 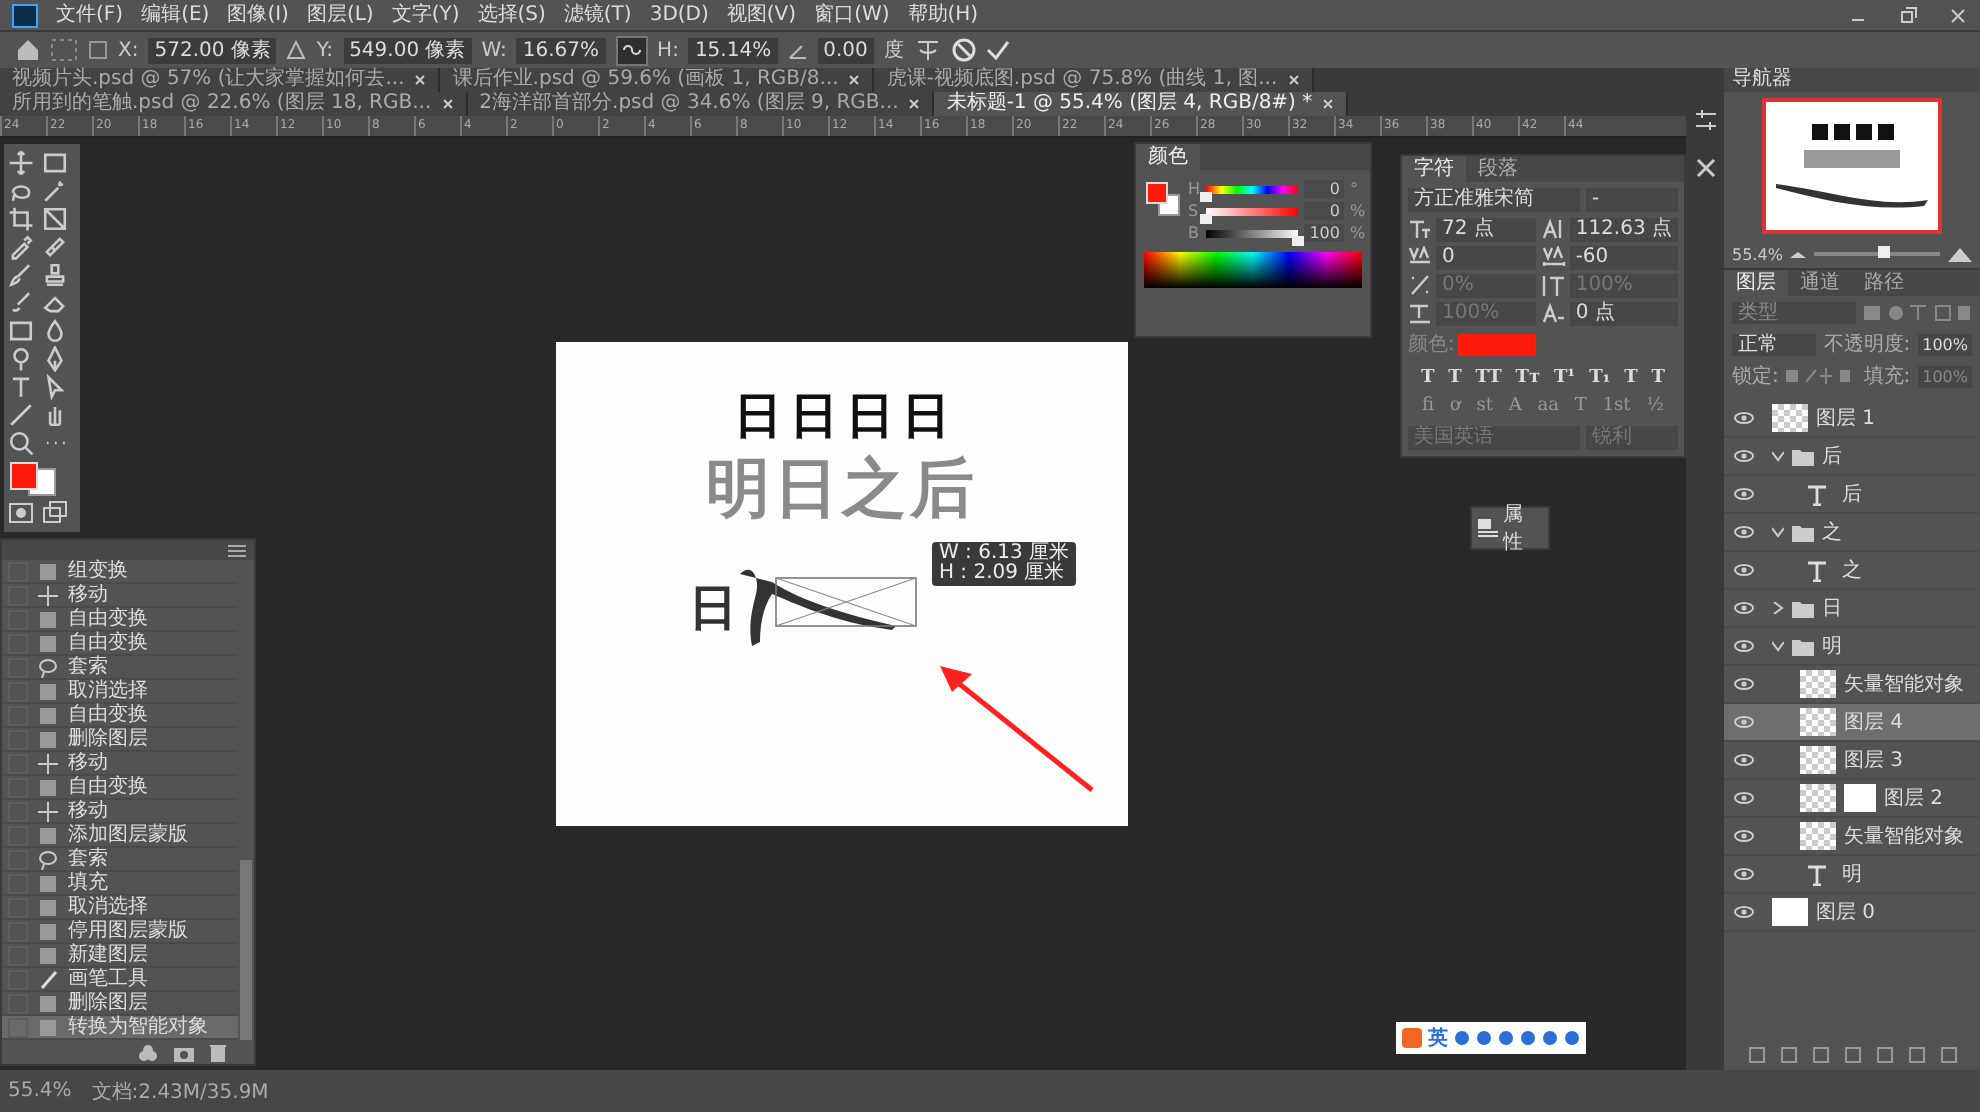 I want to click on document-tab: 未标题-1 @ 55.4% (图层 4, RGB/8#) *, so click(x=1141, y=104).